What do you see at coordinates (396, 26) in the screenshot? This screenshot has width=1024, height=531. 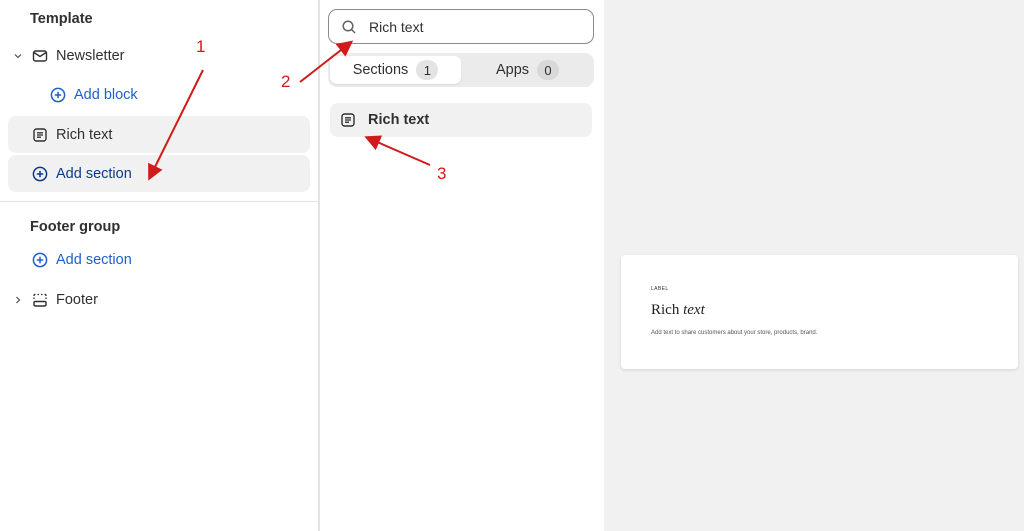 I see `search-value: Rich text` at bounding box center [396, 26].